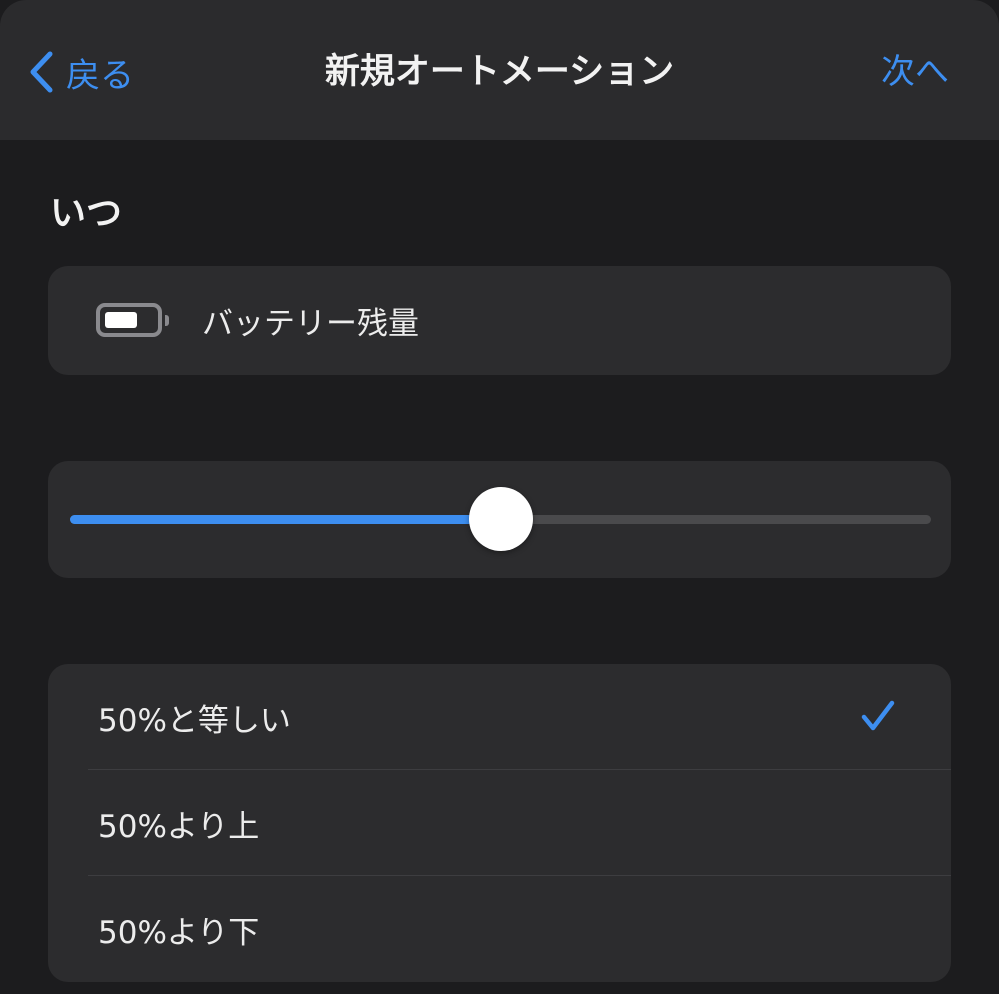 The image size is (999, 994). Describe the element at coordinates (878, 720) in the screenshot. I see `checkmark-icon` at that location.